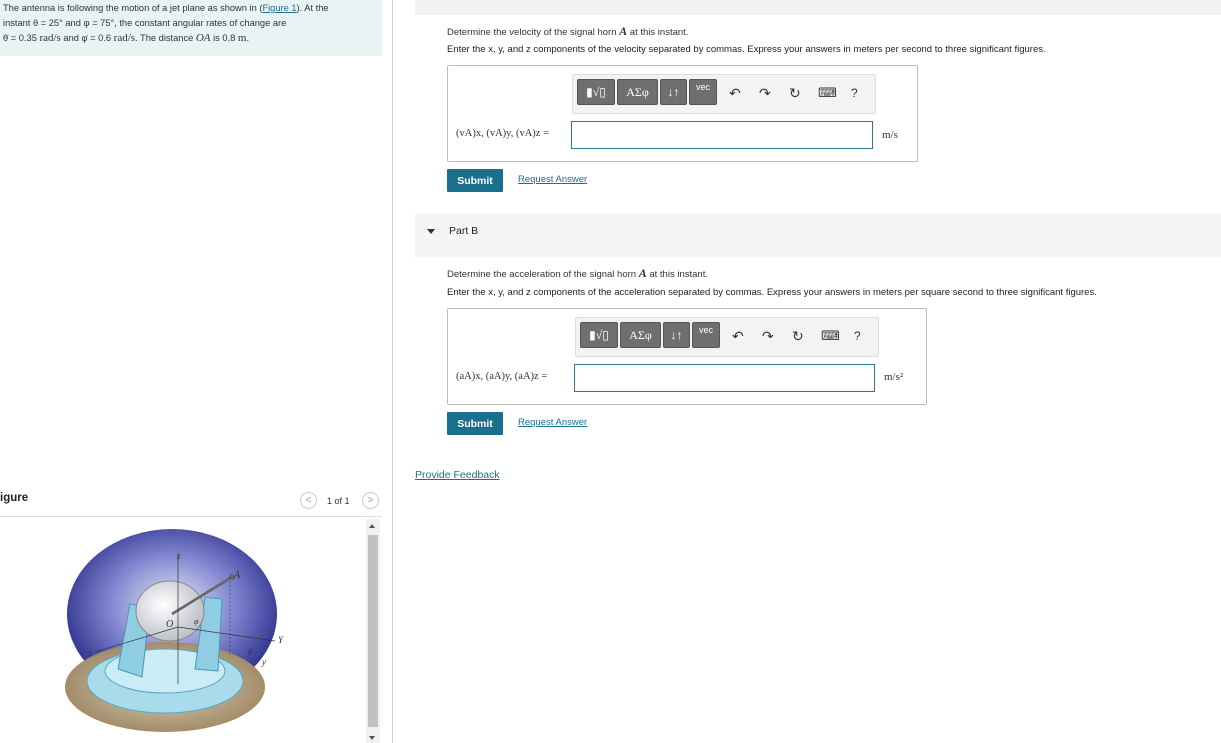 The image size is (1221, 743). Describe the element at coordinates (263, 662) in the screenshot. I see `y-label: y` at that location.